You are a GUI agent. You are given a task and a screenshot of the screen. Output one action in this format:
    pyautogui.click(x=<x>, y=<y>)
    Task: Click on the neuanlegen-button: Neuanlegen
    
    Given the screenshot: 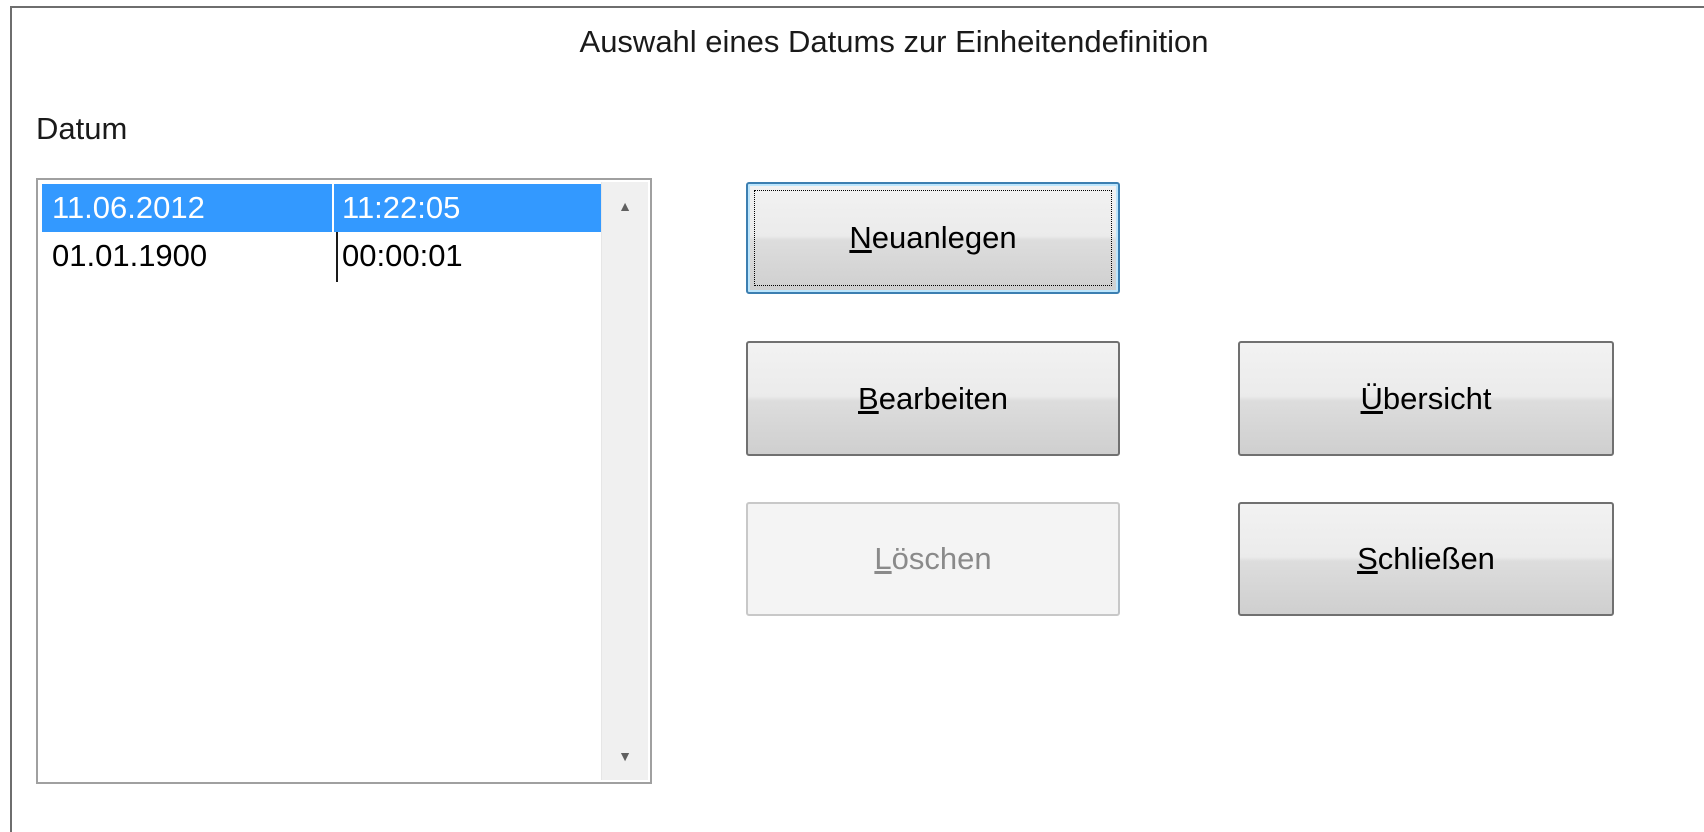 What is the action you would take?
    pyautogui.click(x=933, y=238)
    